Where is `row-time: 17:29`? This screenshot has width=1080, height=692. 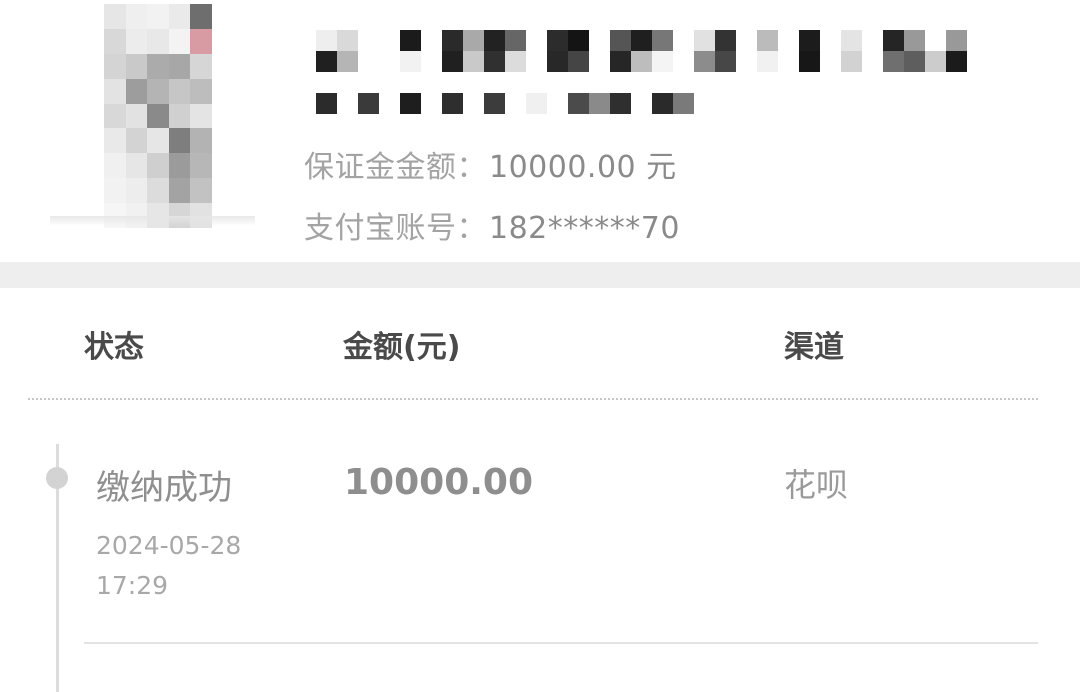 row-time: 17:29 is located at coordinates (132, 585).